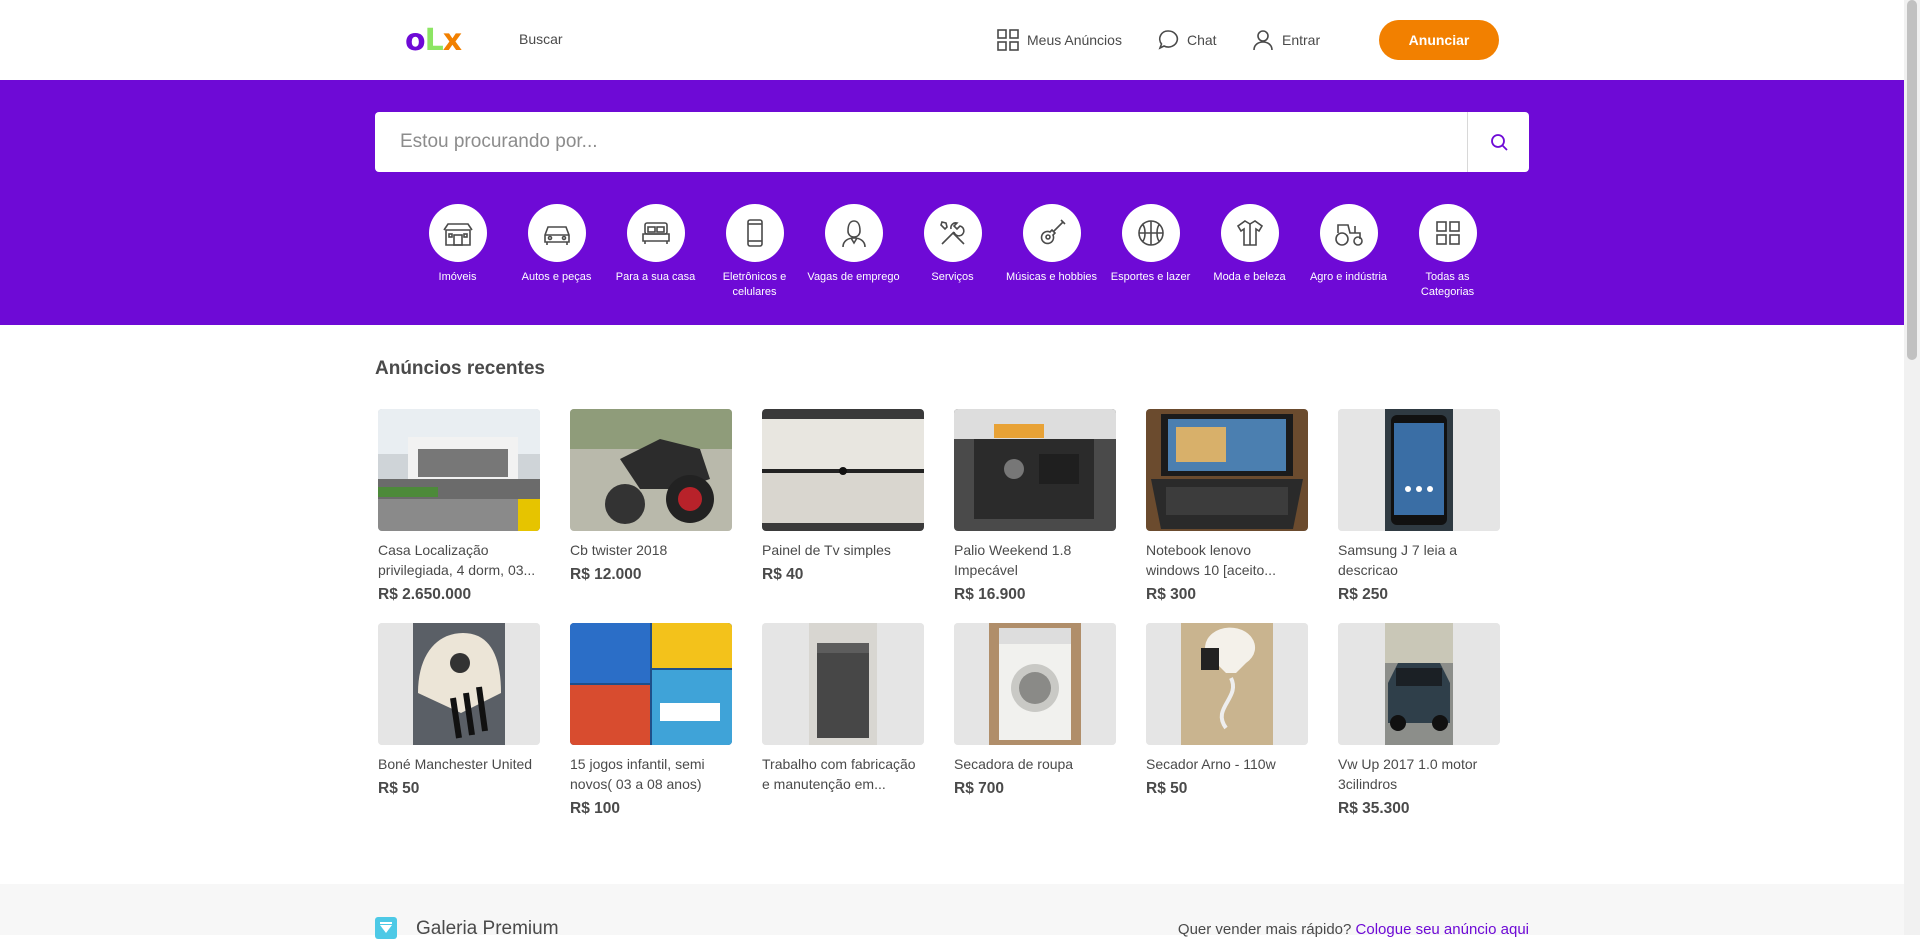  Describe the element at coordinates (556, 235) in the screenshot. I see `car-icon` at that location.